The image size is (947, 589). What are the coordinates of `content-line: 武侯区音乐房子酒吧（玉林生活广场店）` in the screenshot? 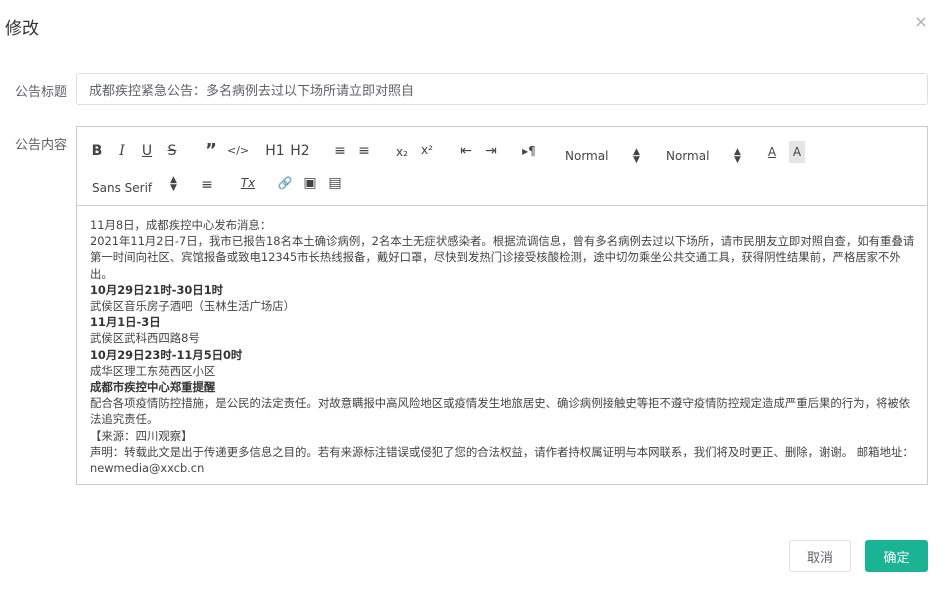 It's located at (193, 306).